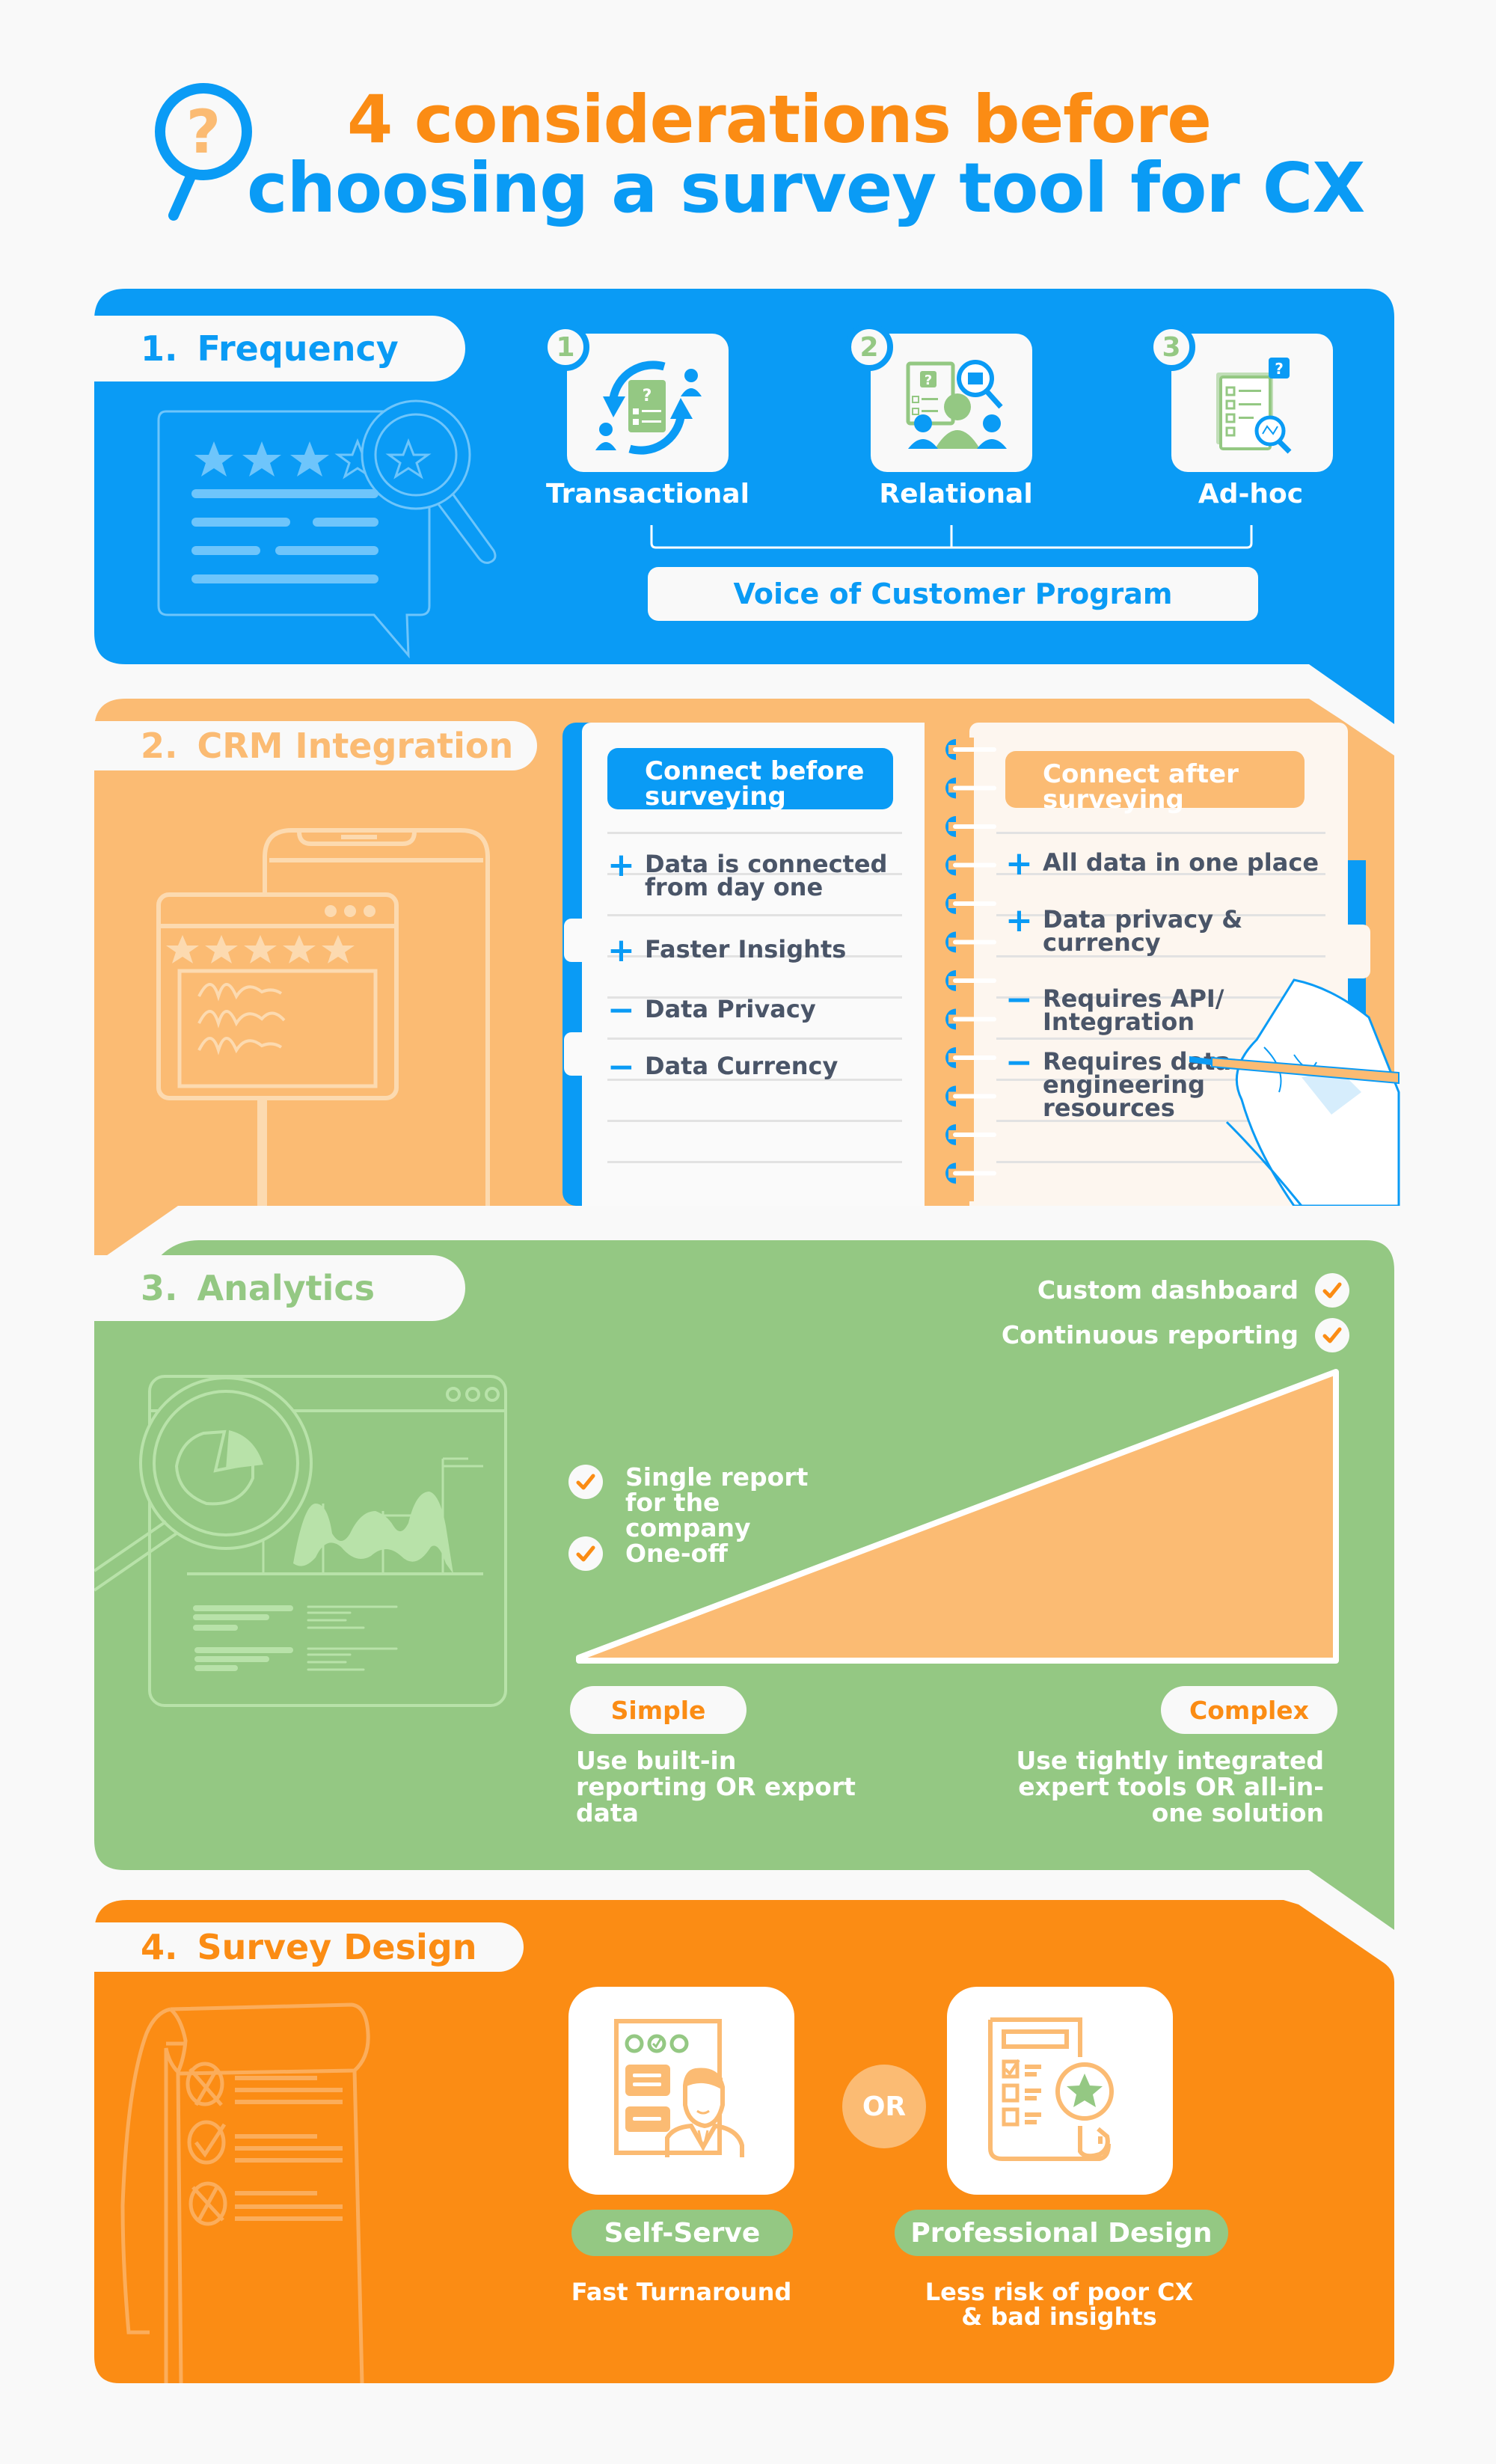 The height and width of the screenshot is (2464, 1496). What do you see at coordinates (1155, 781) in the screenshot?
I see `connect-after-heading: Connect after surveying` at bounding box center [1155, 781].